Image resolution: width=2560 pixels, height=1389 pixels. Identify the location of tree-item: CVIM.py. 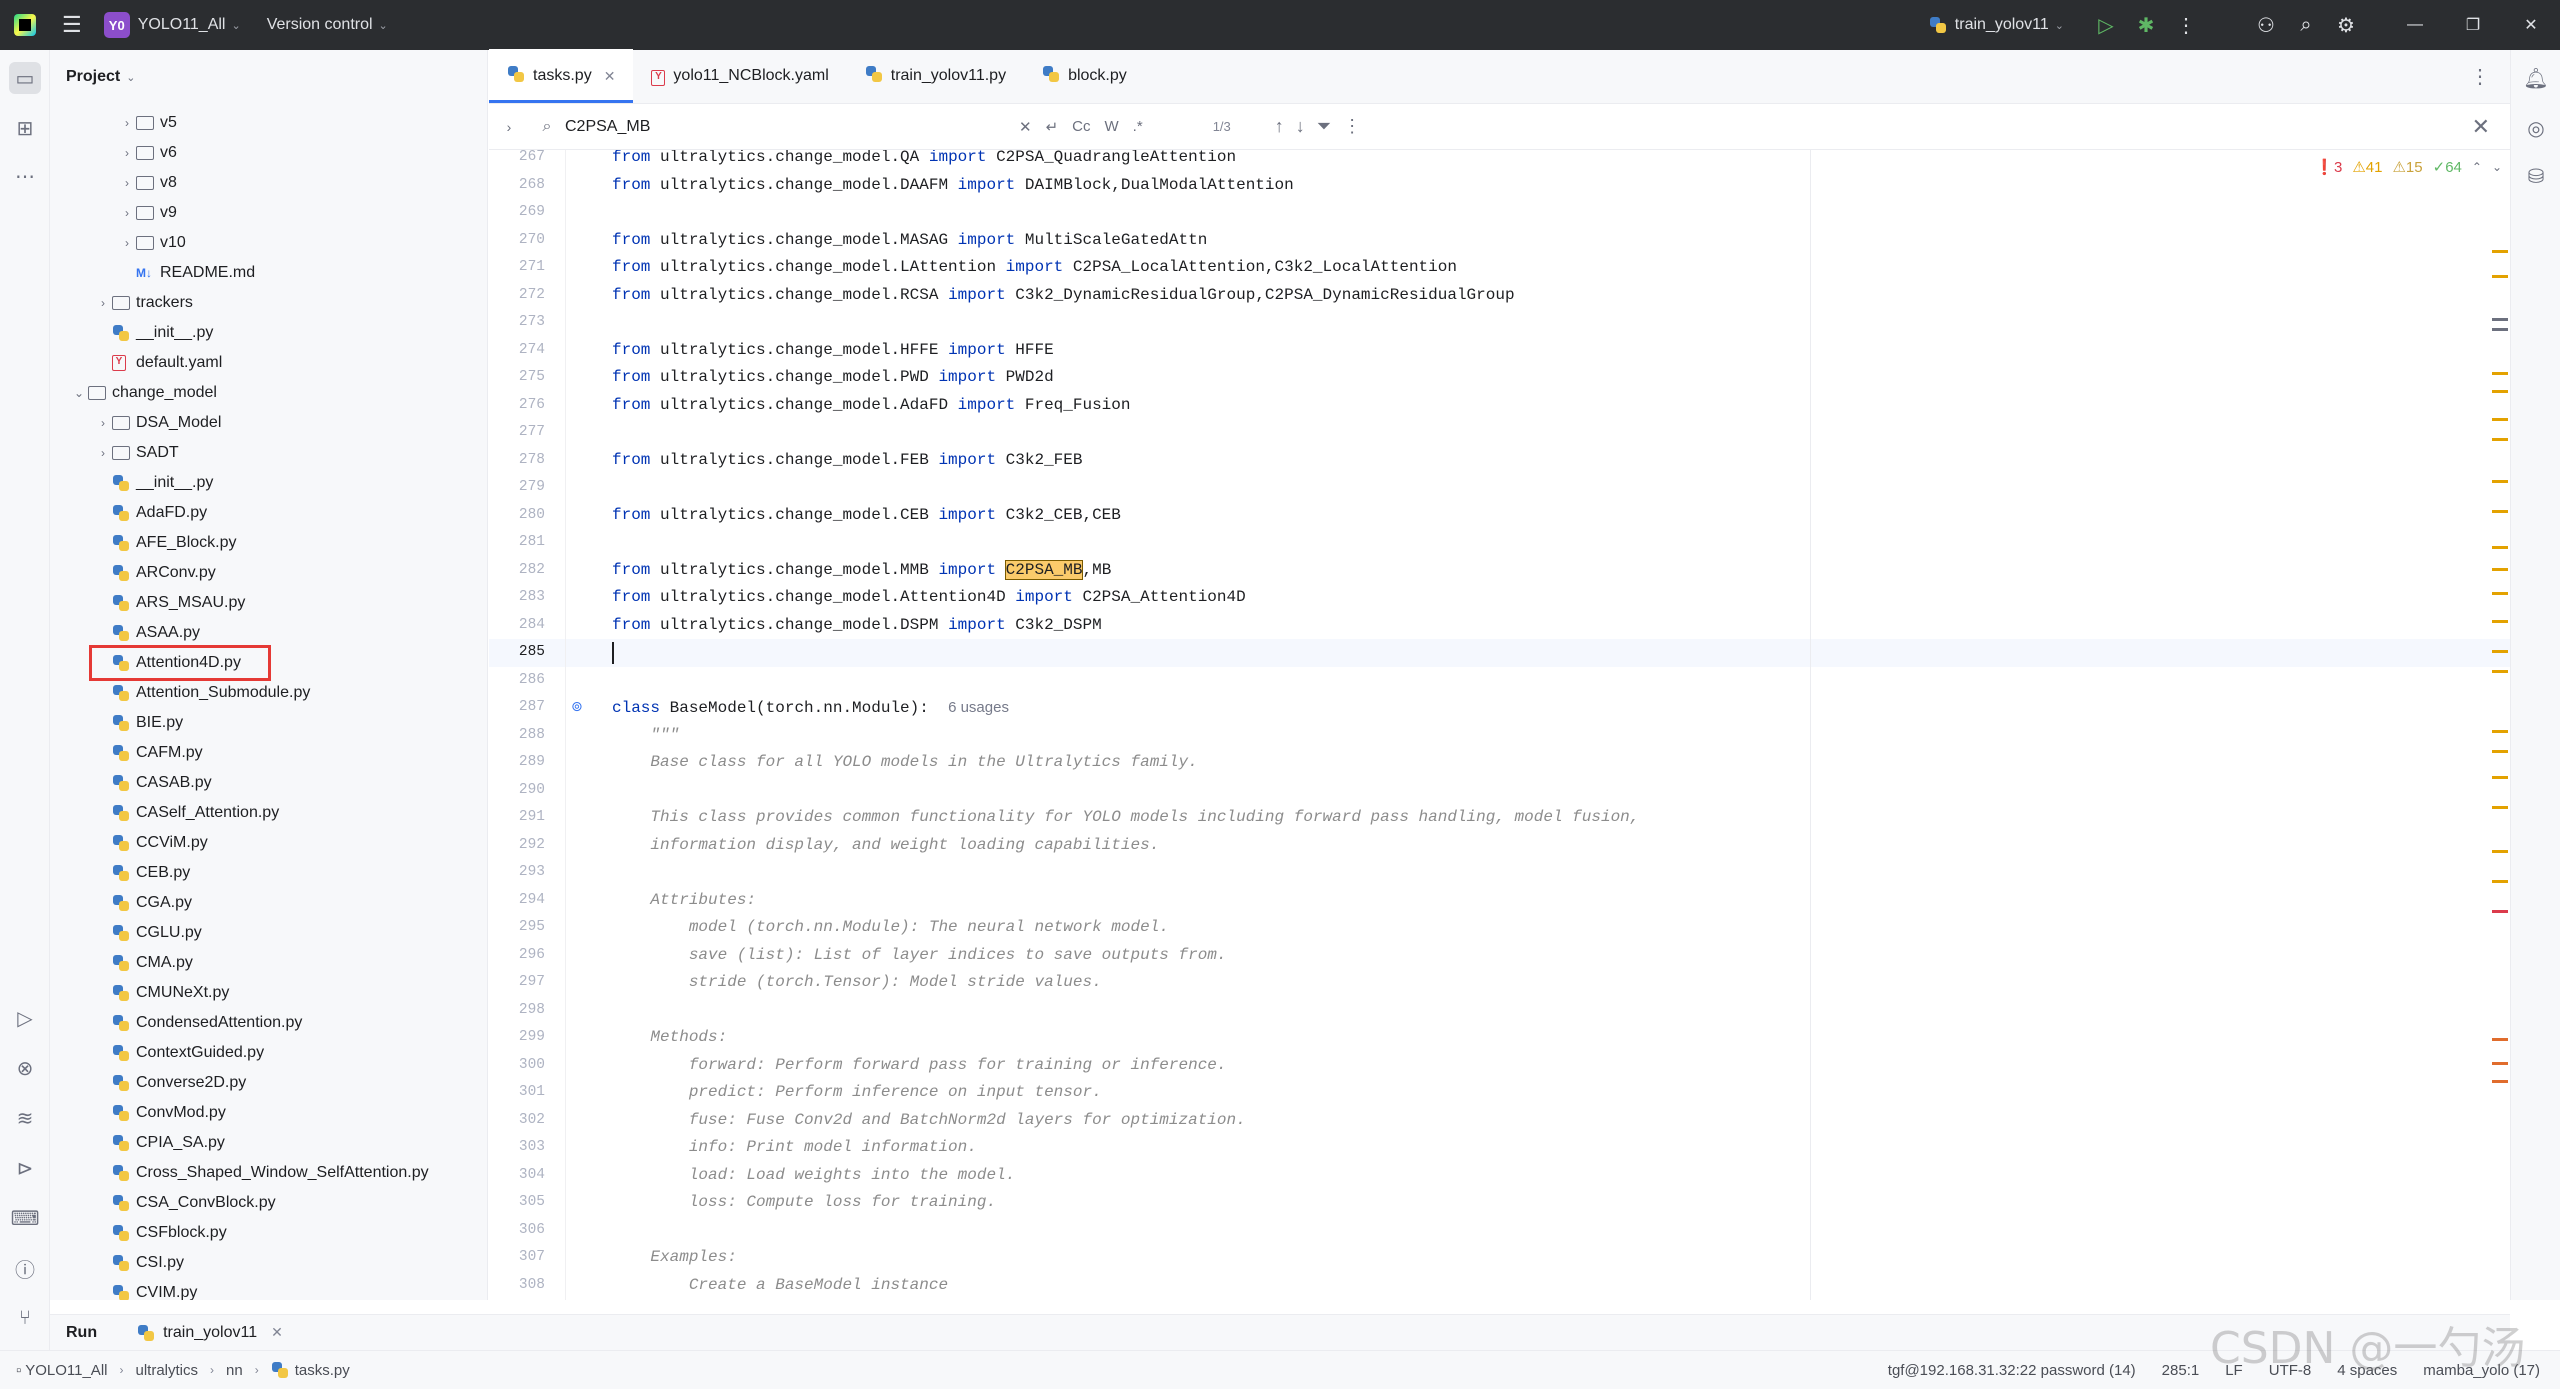
(268, 1289).